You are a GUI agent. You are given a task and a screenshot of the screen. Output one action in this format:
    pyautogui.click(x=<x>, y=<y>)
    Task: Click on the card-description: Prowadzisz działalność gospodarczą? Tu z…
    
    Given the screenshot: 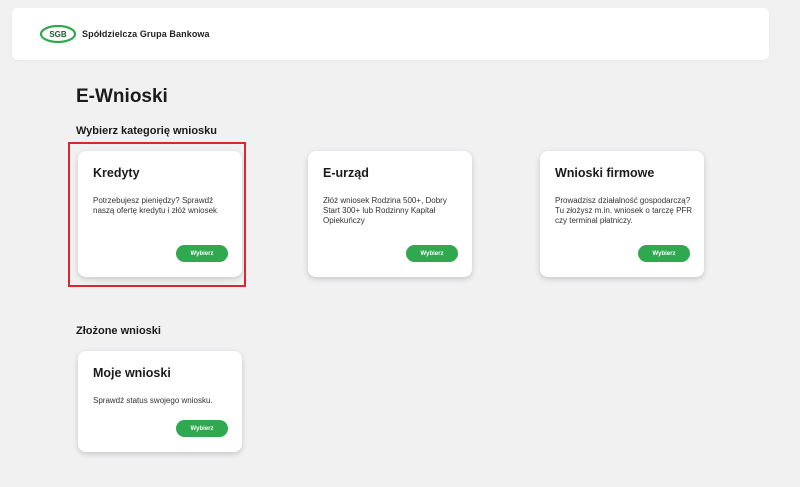 What is the action you would take?
    pyautogui.click(x=624, y=210)
    